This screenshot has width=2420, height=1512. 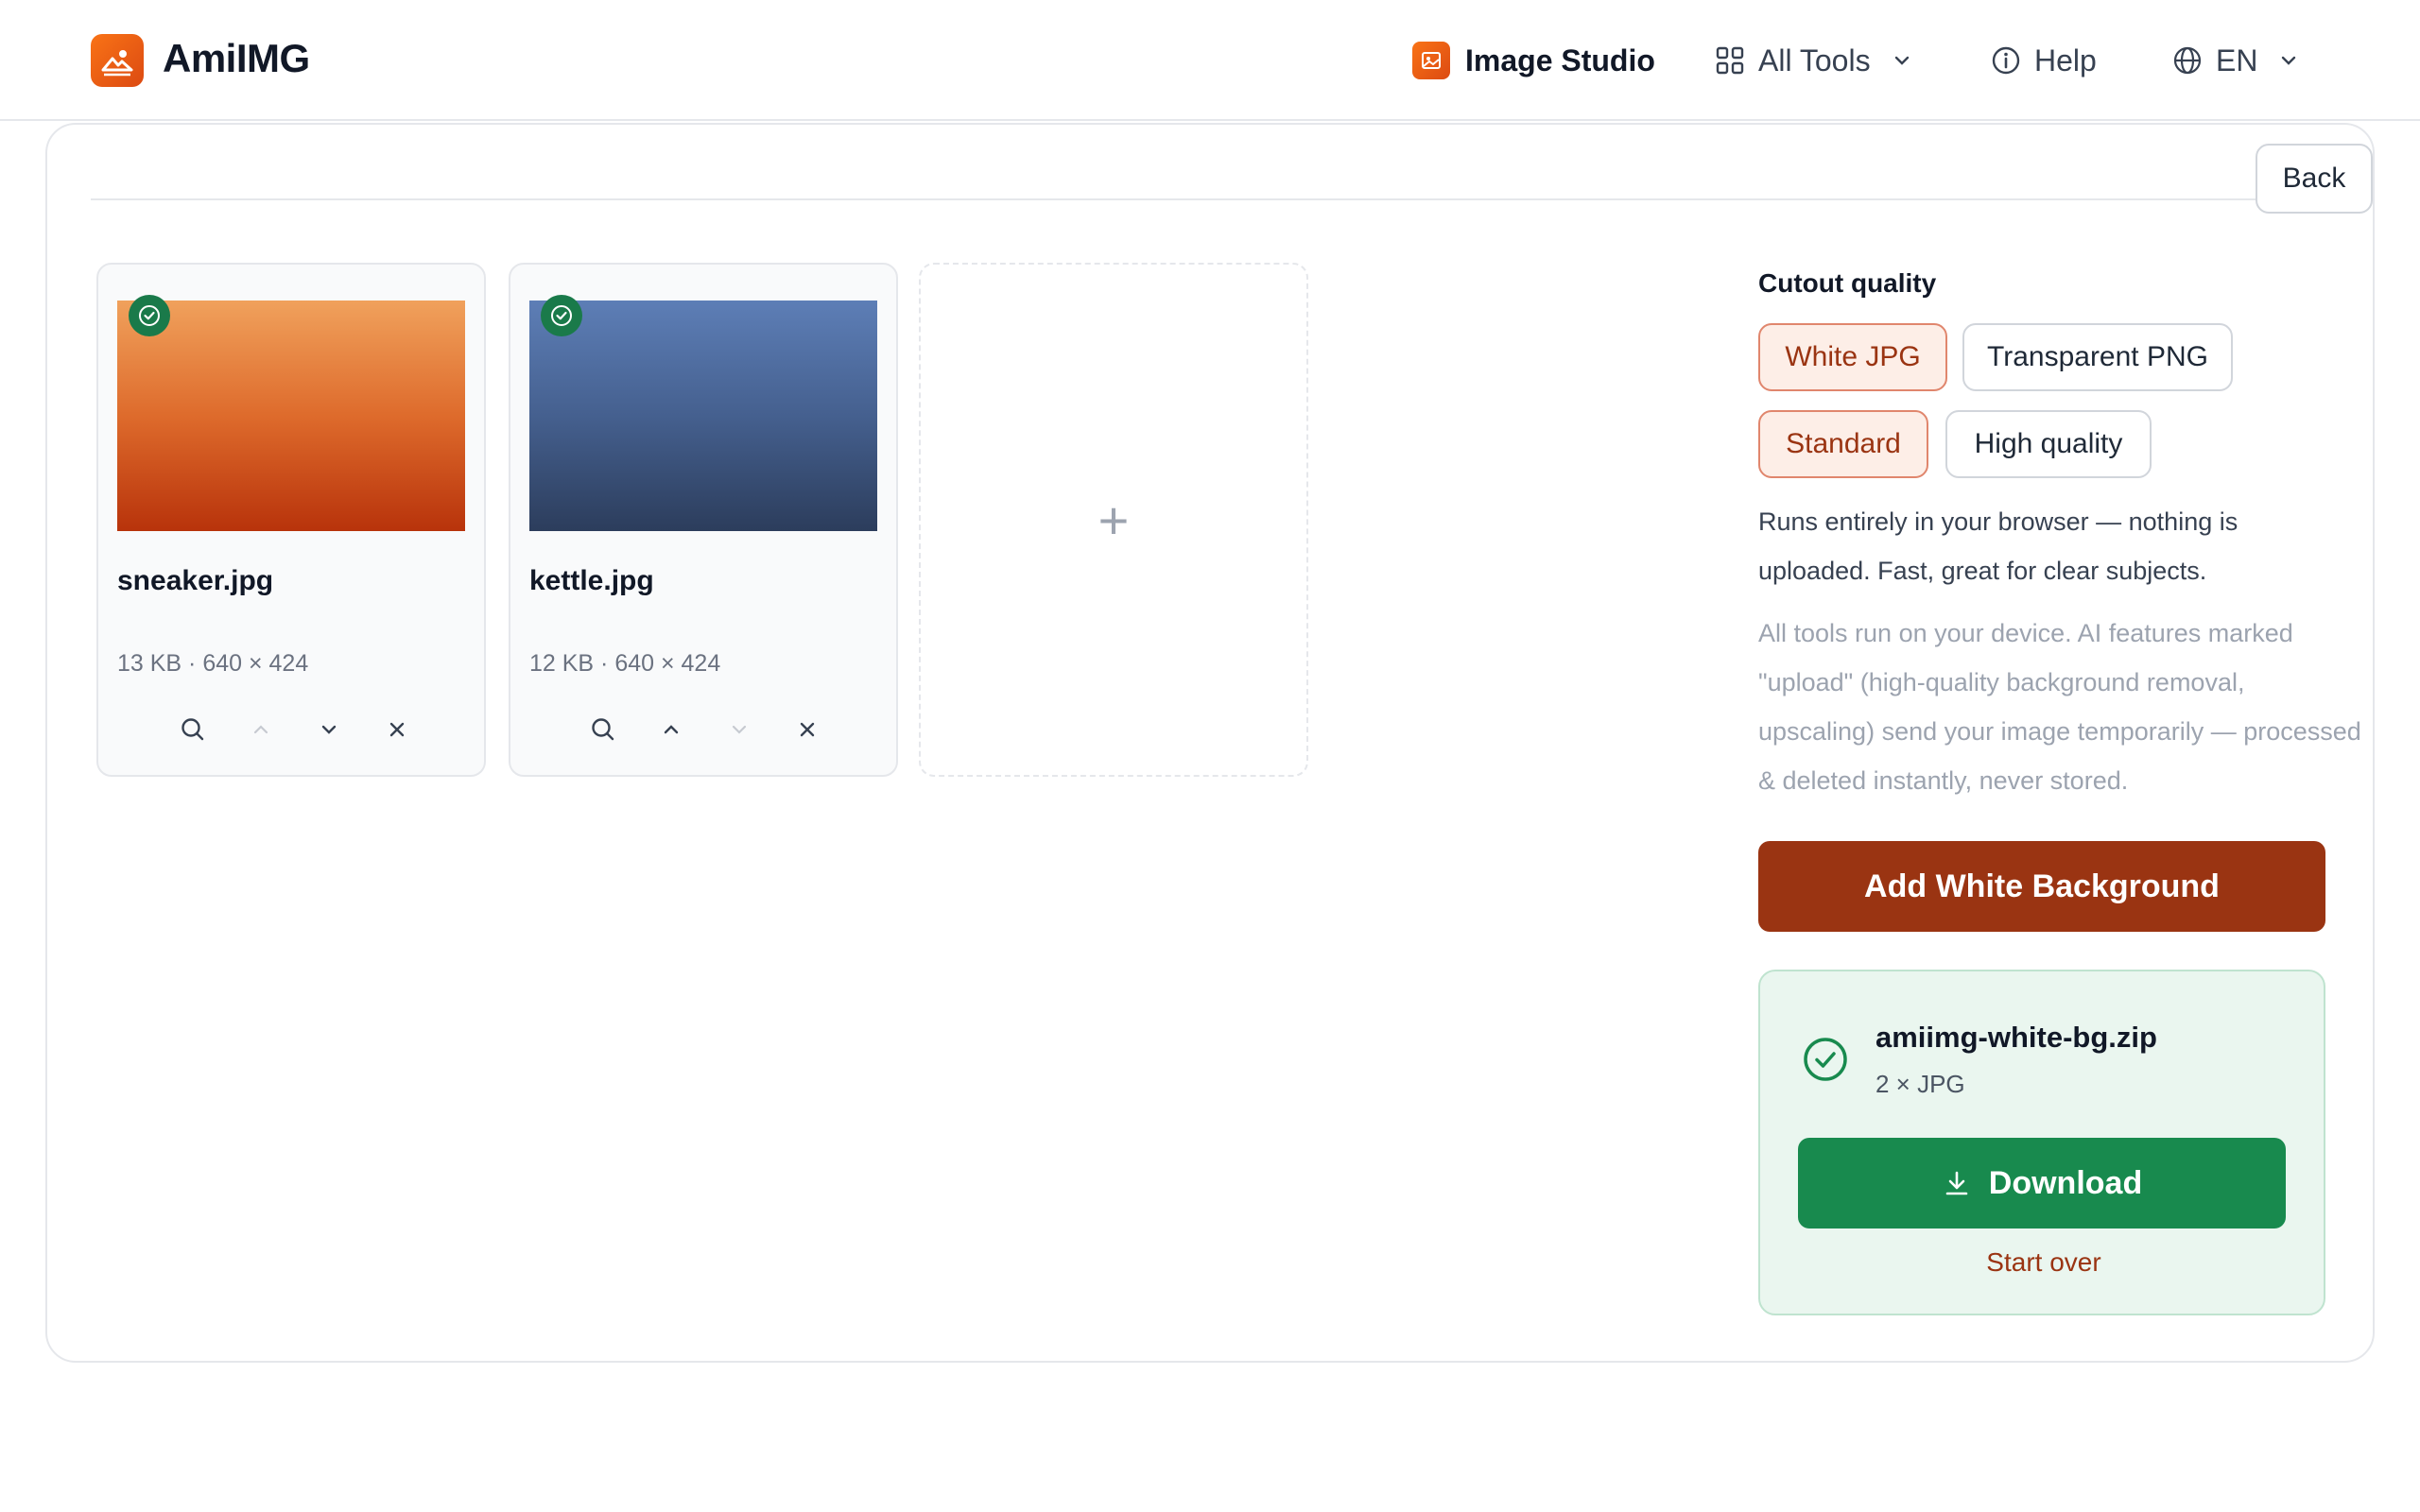 I want to click on add-image-tile: +, so click(x=1113, y=520).